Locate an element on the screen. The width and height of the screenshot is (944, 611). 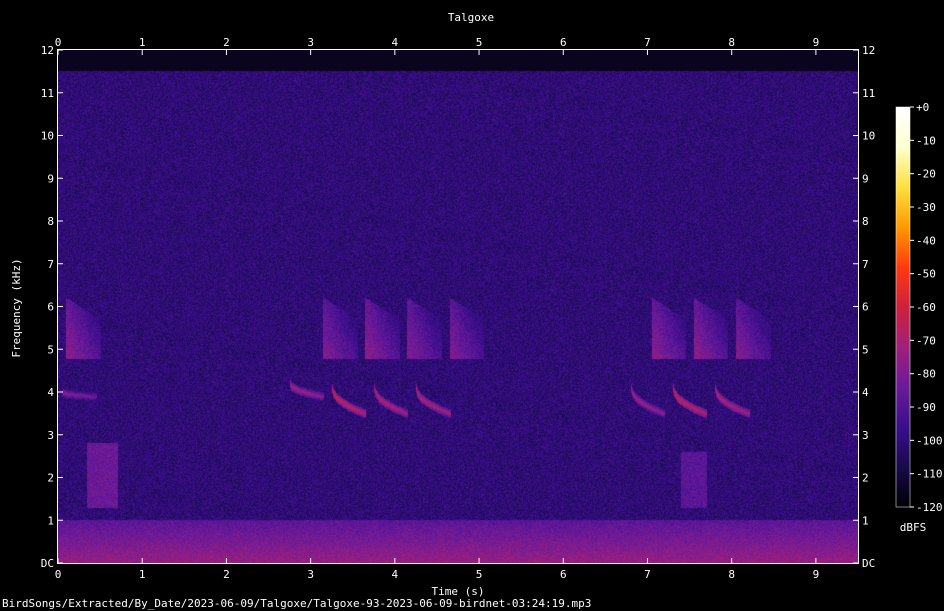
colorbar-tick-label: -100 is located at coordinates (929, 440).